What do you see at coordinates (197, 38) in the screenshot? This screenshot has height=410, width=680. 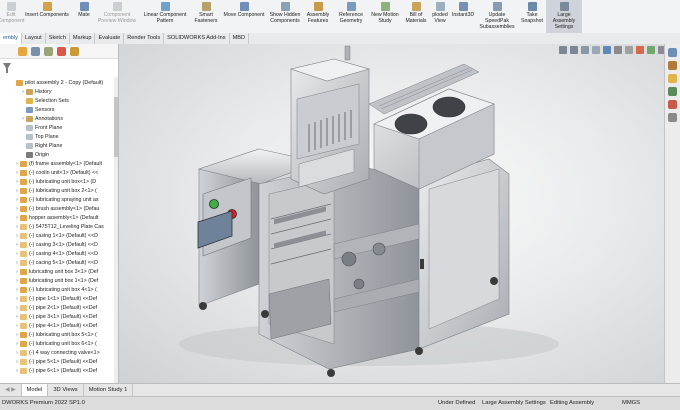 I see `tab-solidworks-add-ins: SOLIDWORKS Add-Ins` at bounding box center [197, 38].